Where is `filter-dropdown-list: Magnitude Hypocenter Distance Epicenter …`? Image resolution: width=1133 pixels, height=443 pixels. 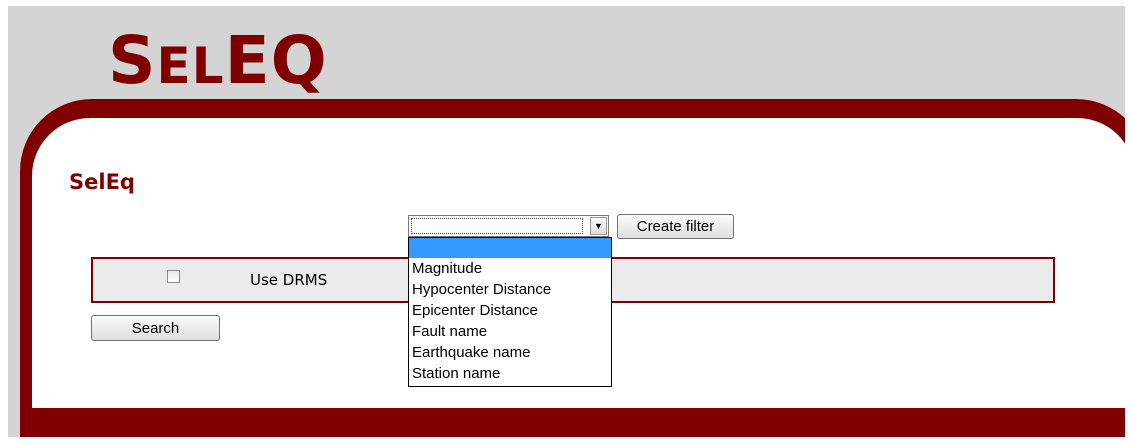
filter-dropdown-list: Magnitude Hypocenter Distance Epicenter … is located at coordinates (510, 312).